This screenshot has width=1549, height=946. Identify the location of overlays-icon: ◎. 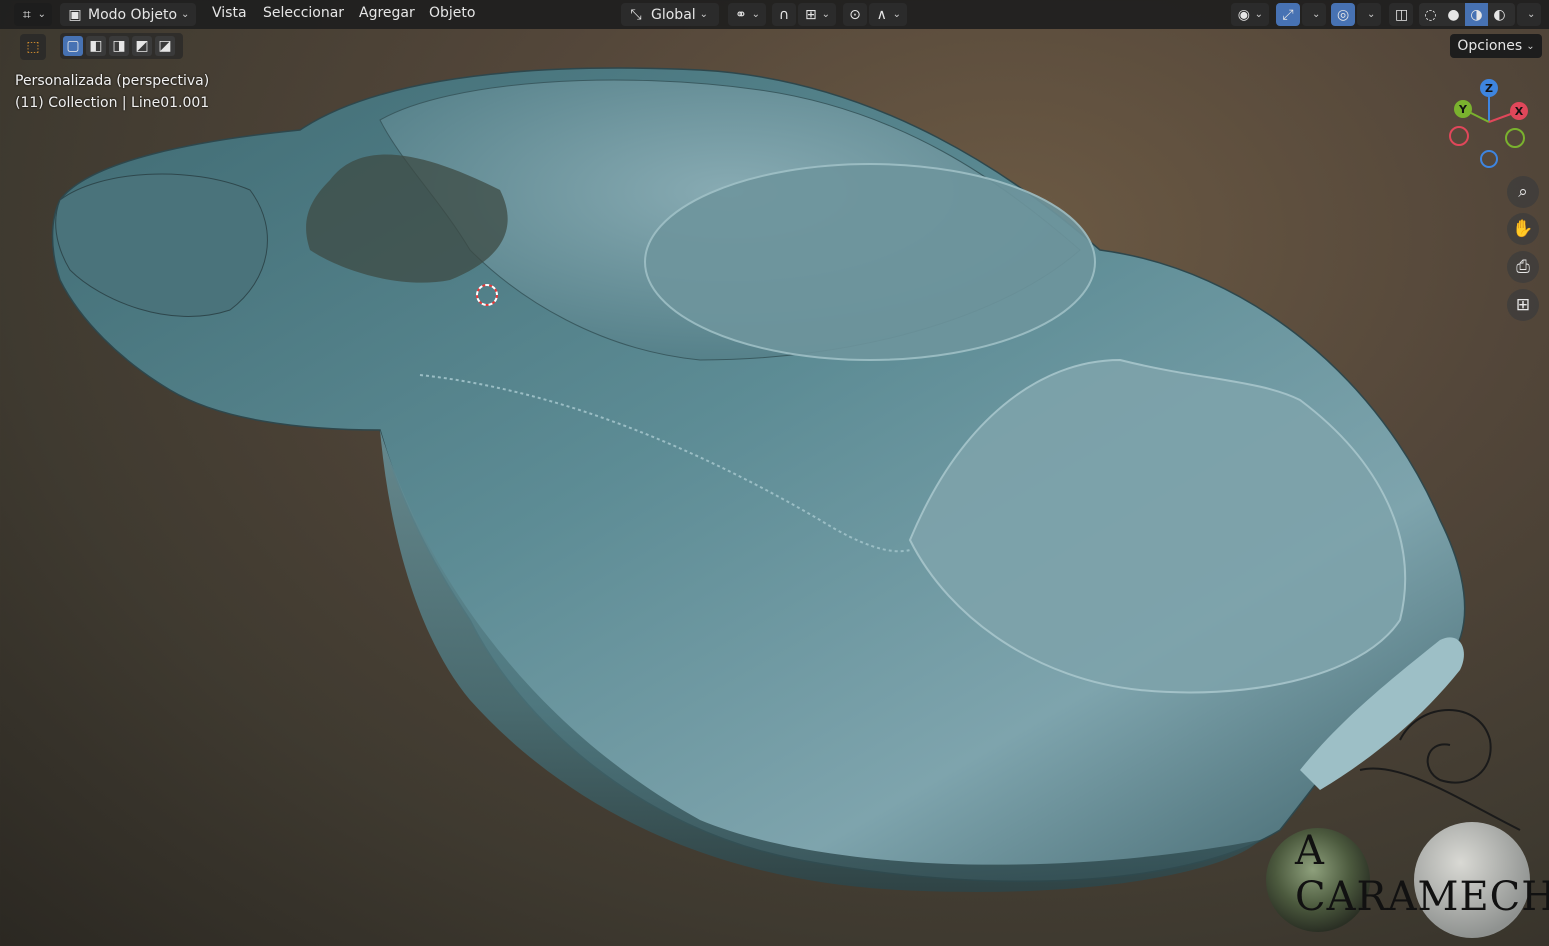
(1343, 14).